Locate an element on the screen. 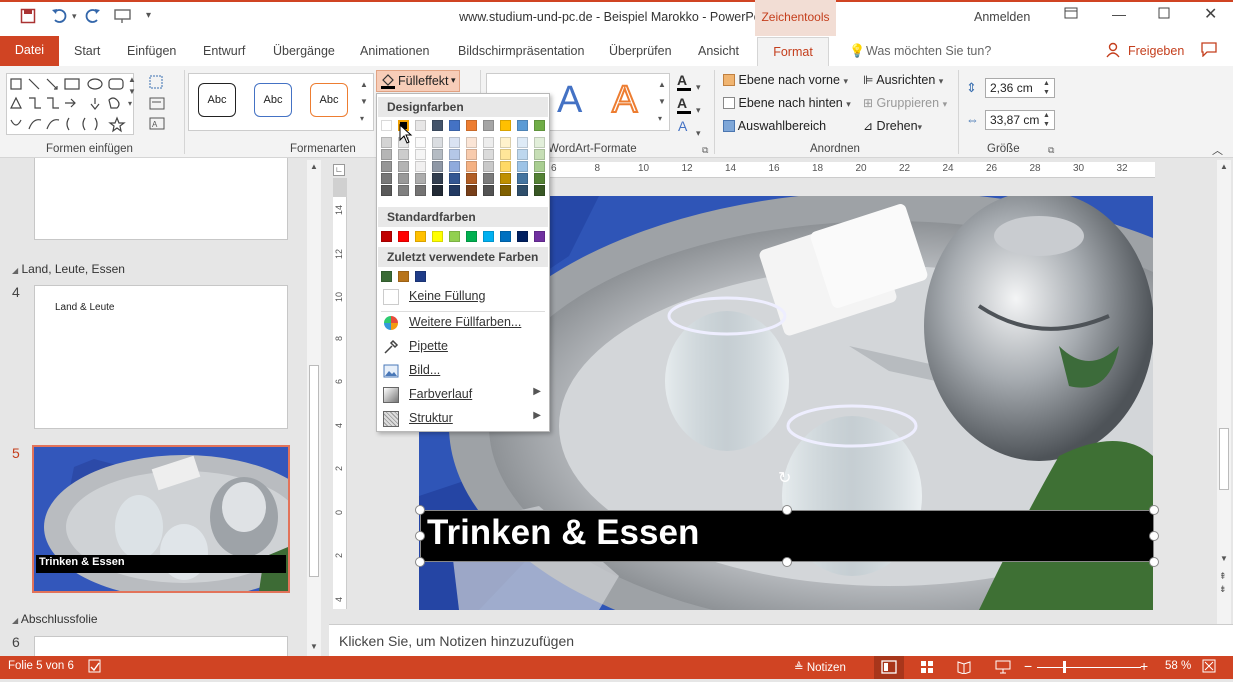 The width and height of the screenshot is (1233, 682). section-header-1: ◢ Land, Leute, Essen is located at coordinates (68, 269).